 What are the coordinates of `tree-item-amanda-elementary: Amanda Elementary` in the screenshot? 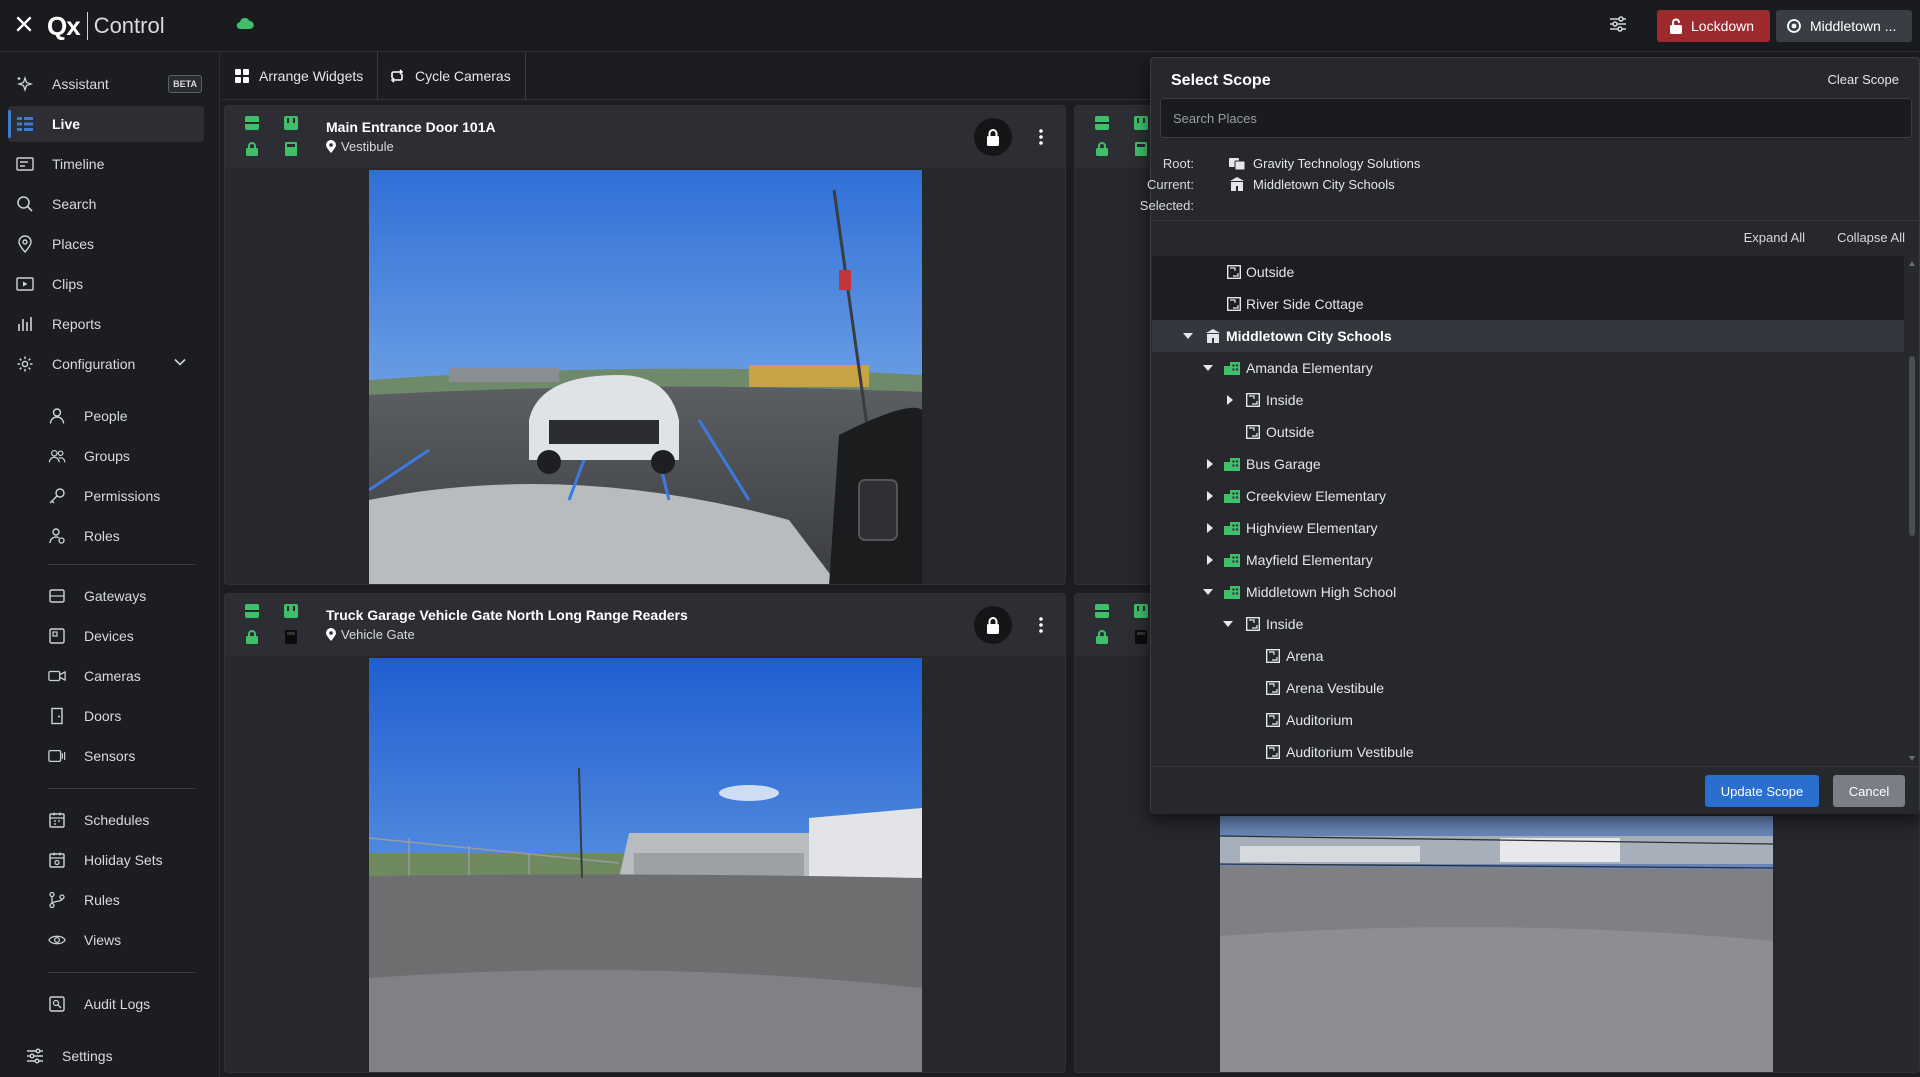 It's located at (1528, 368).